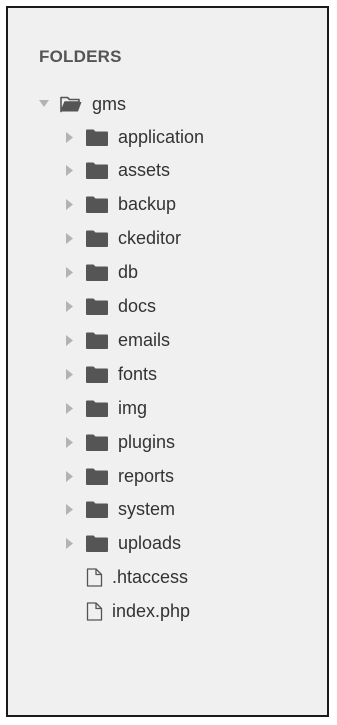 The height and width of the screenshot is (725, 337). What do you see at coordinates (133, 407) in the screenshot?
I see `tree-item-label: img` at bounding box center [133, 407].